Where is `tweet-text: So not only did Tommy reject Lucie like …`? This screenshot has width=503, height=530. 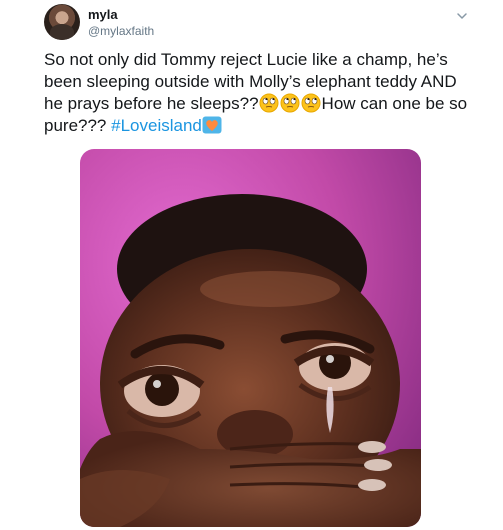 tweet-text: So not only did Tommy reject Lucie like … is located at coordinates (260, 93).